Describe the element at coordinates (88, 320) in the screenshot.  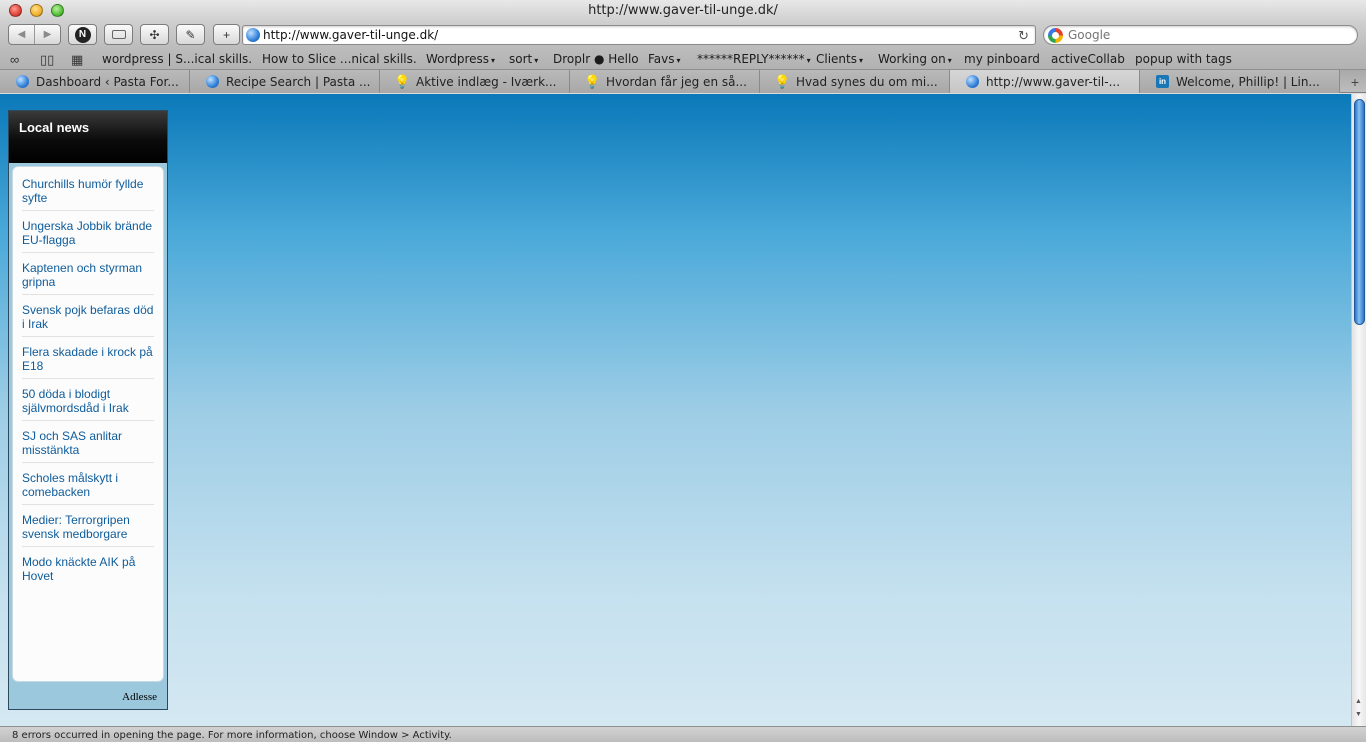
I see `news-link: Svensk pojk befaras död i Irak` at that location.